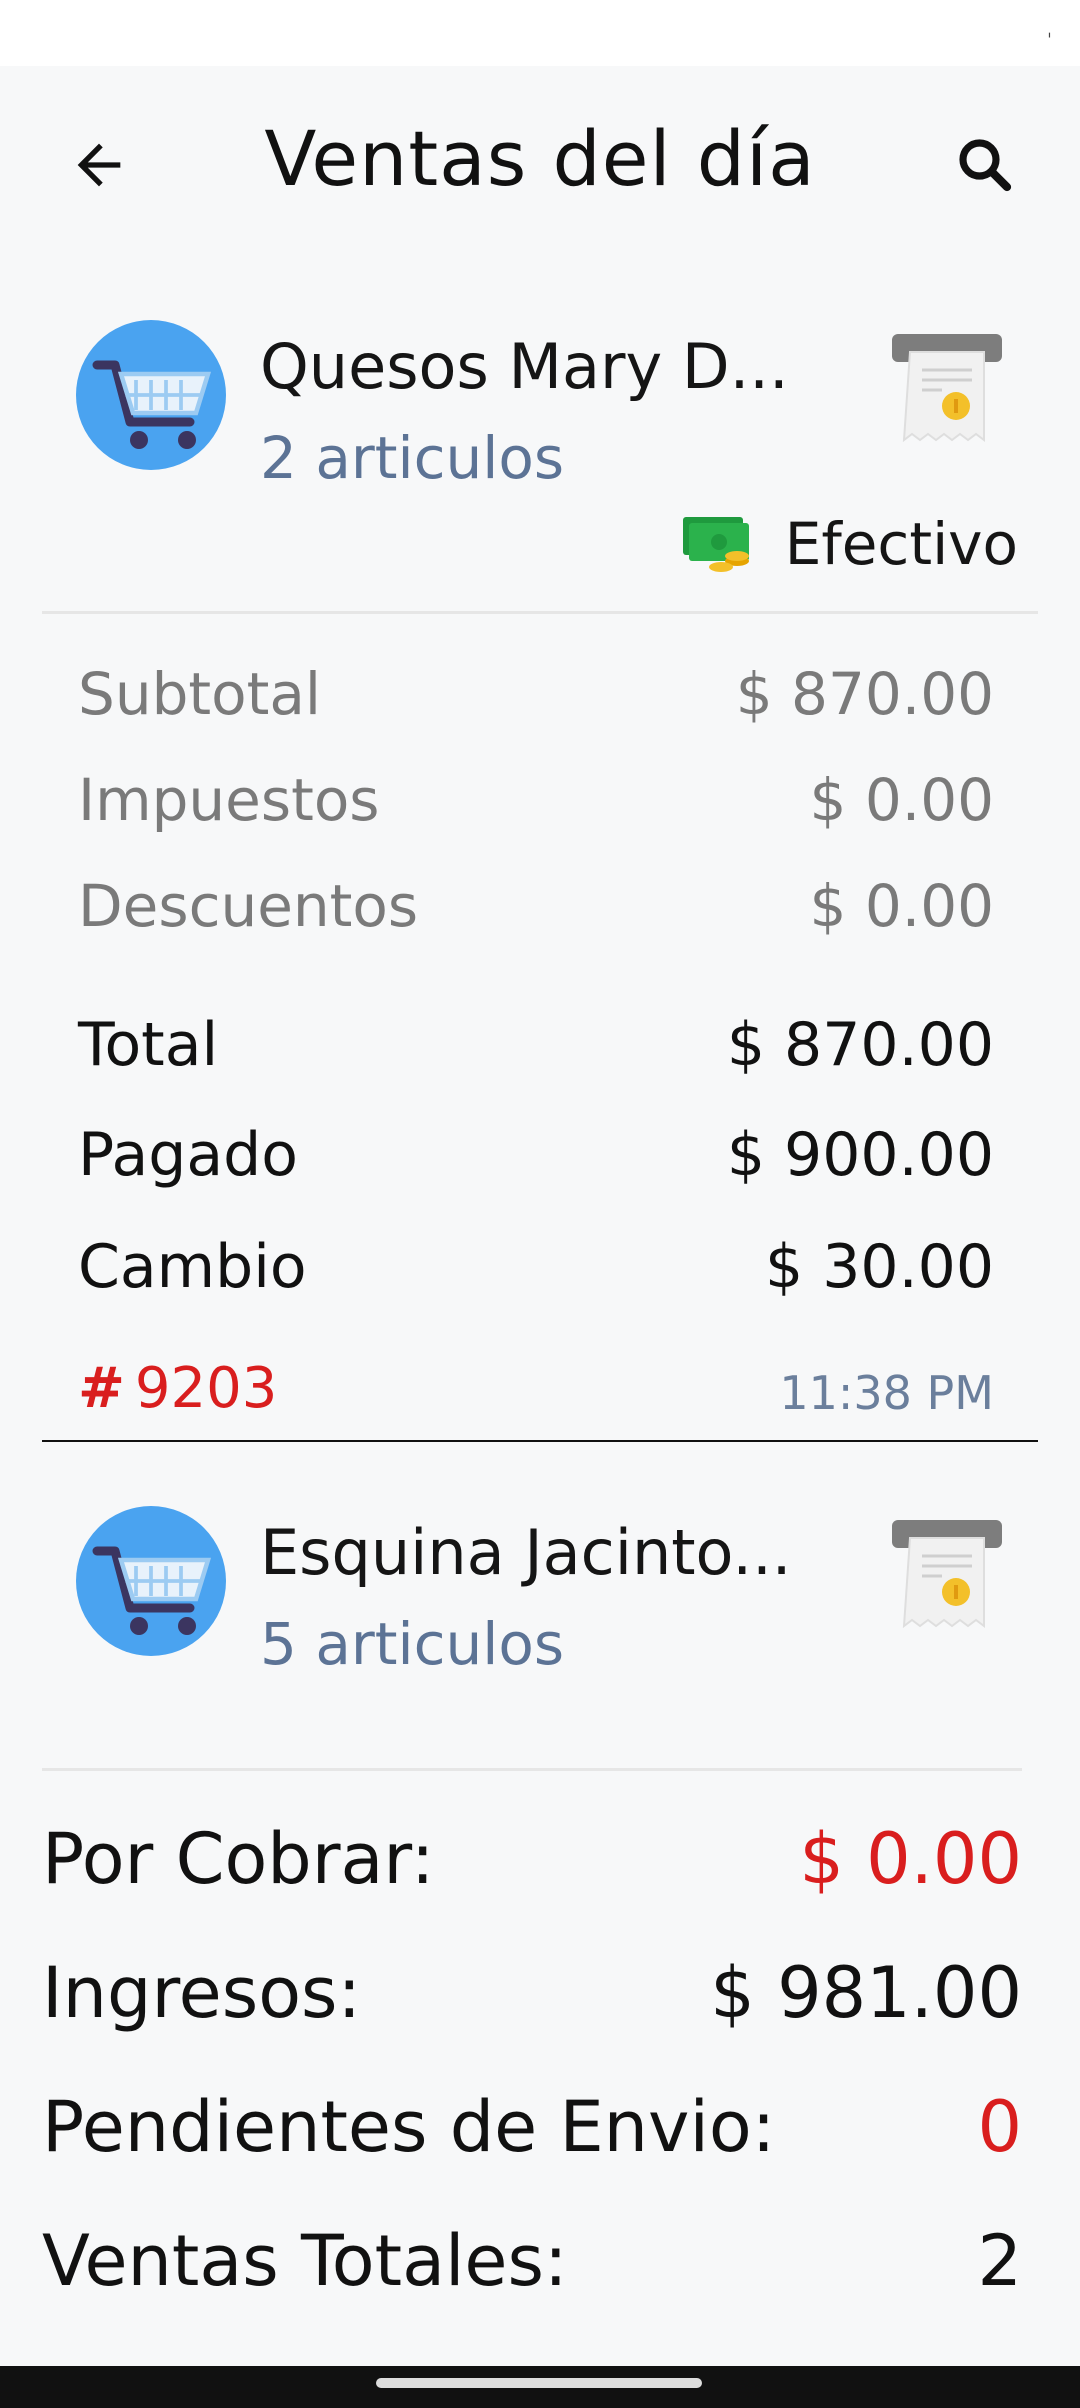 This screenshot has height=2408, width=1080. Describe the element at coordinates (540, 158) in the screenshot. I see `page-title: Ventas del día` at that location.